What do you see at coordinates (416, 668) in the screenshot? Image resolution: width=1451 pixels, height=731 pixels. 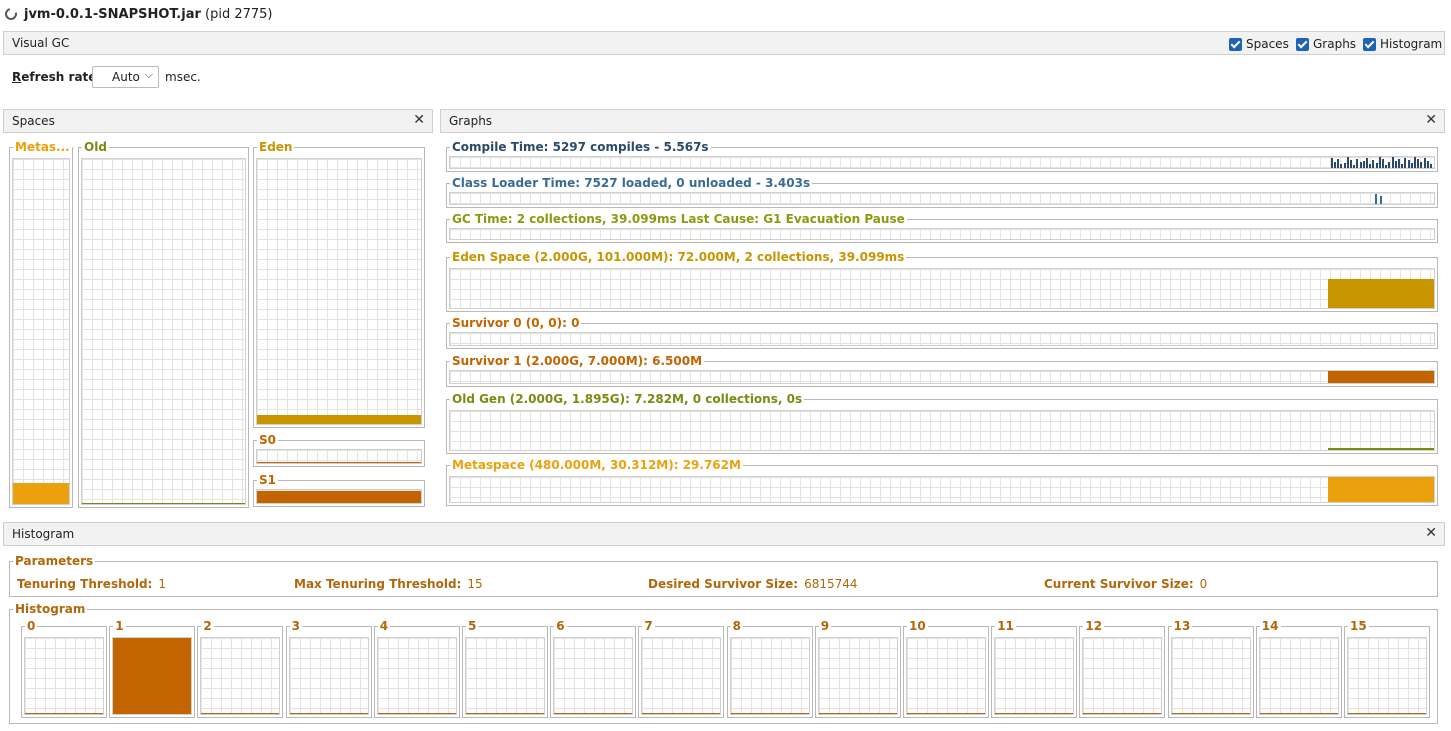 I see `histogram-bin: 4` at bounding box center [416, 668].